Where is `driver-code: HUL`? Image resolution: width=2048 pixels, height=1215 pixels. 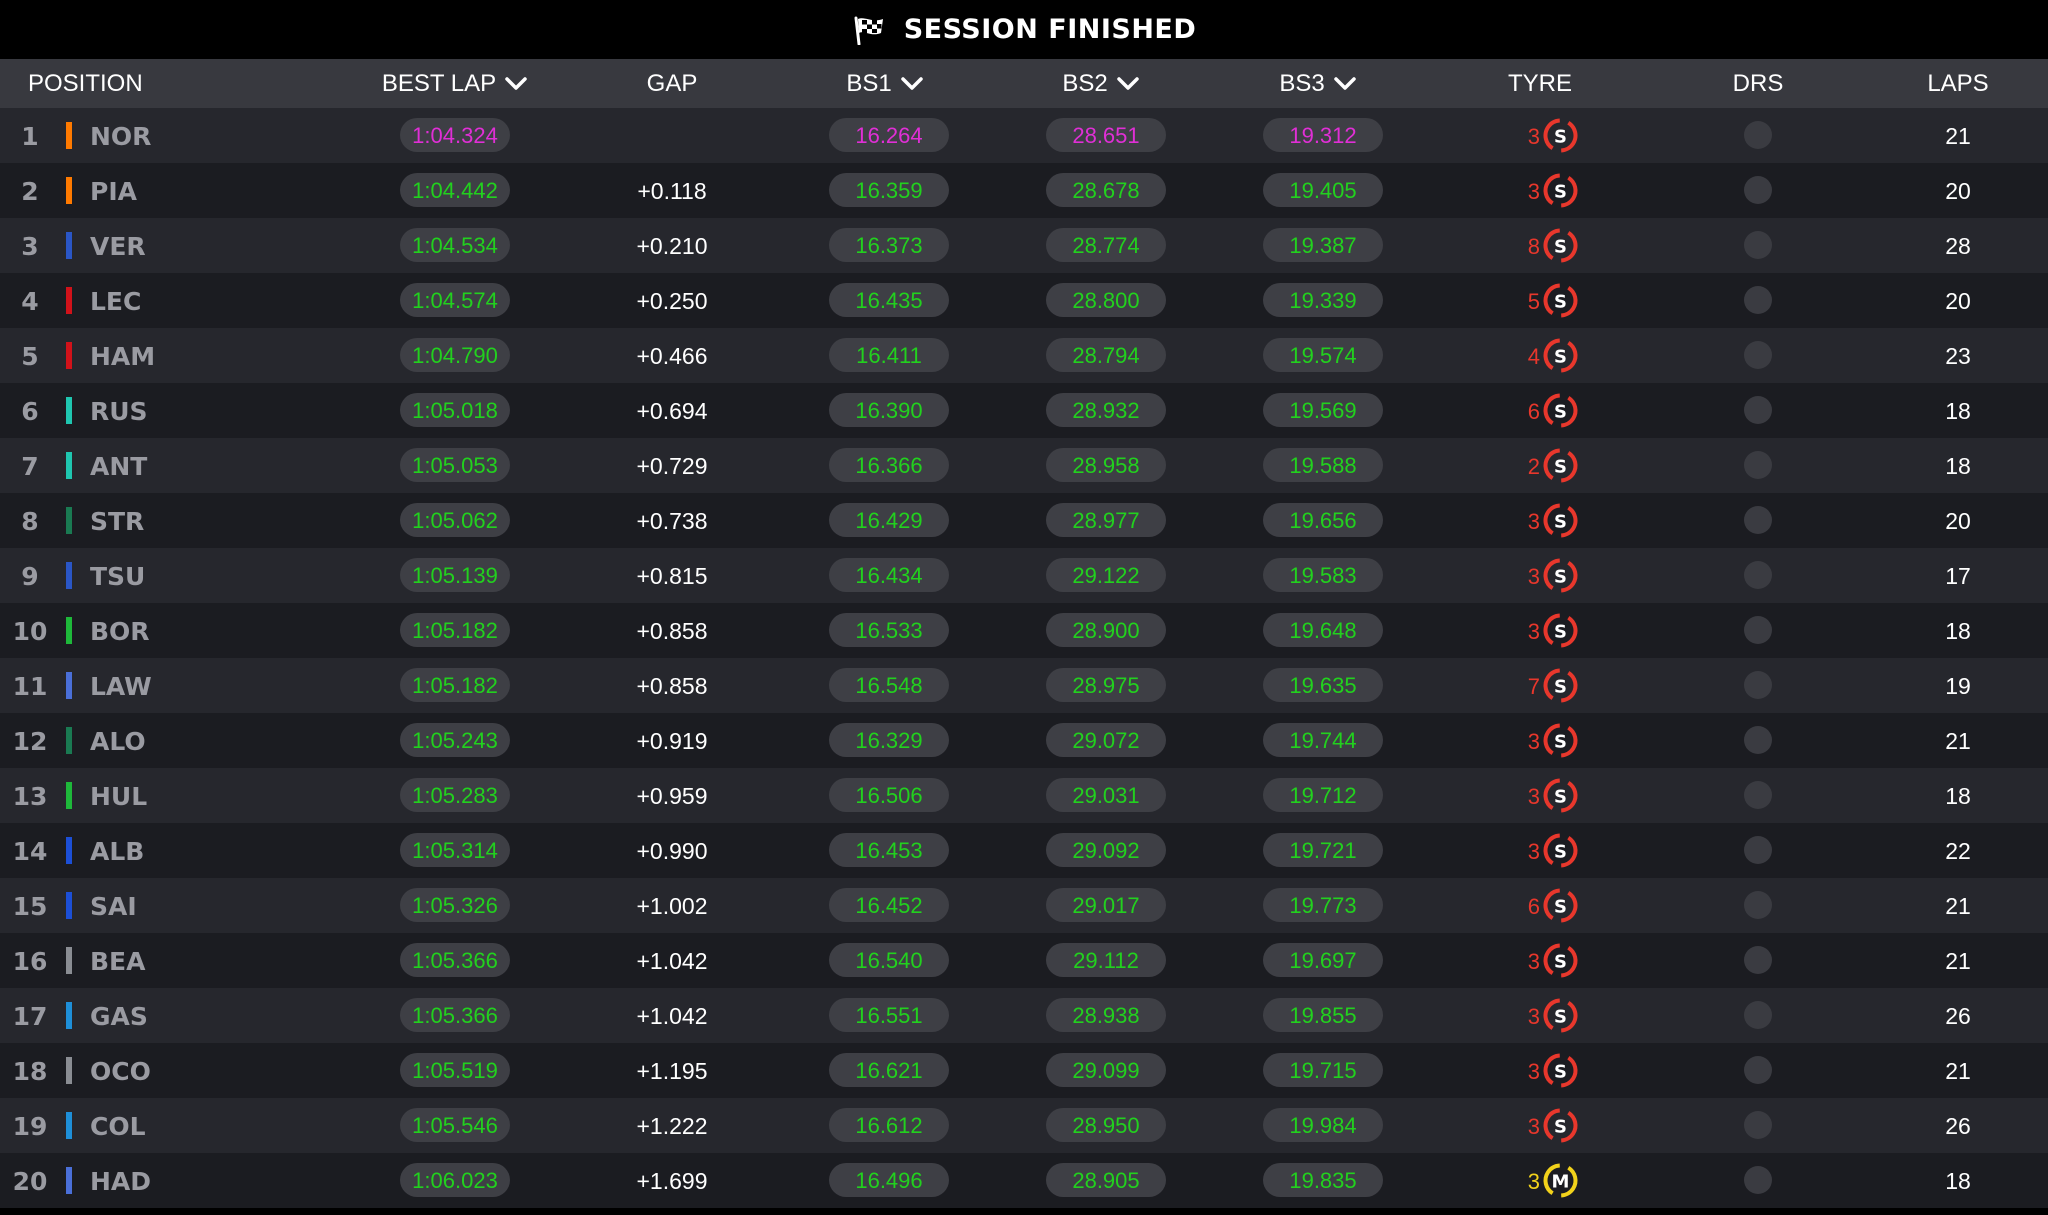 driver-code: HUL is located at coordinates (118, 795).